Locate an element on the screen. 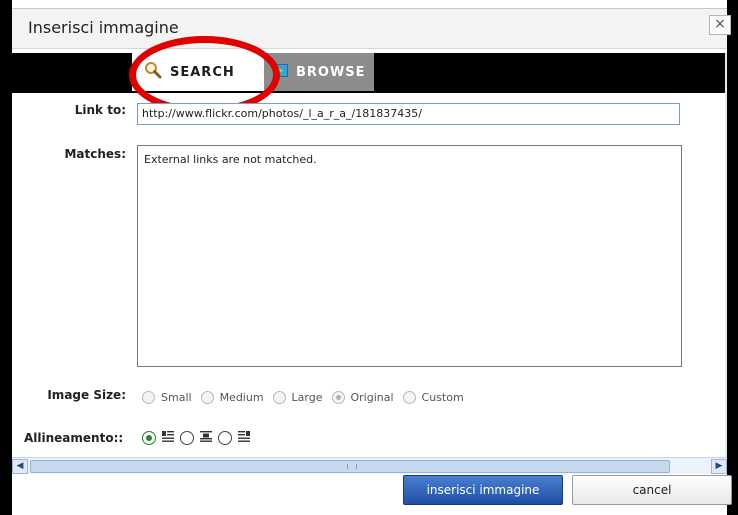  tab-browse: BROWSE is located at coordinates (319, 72).